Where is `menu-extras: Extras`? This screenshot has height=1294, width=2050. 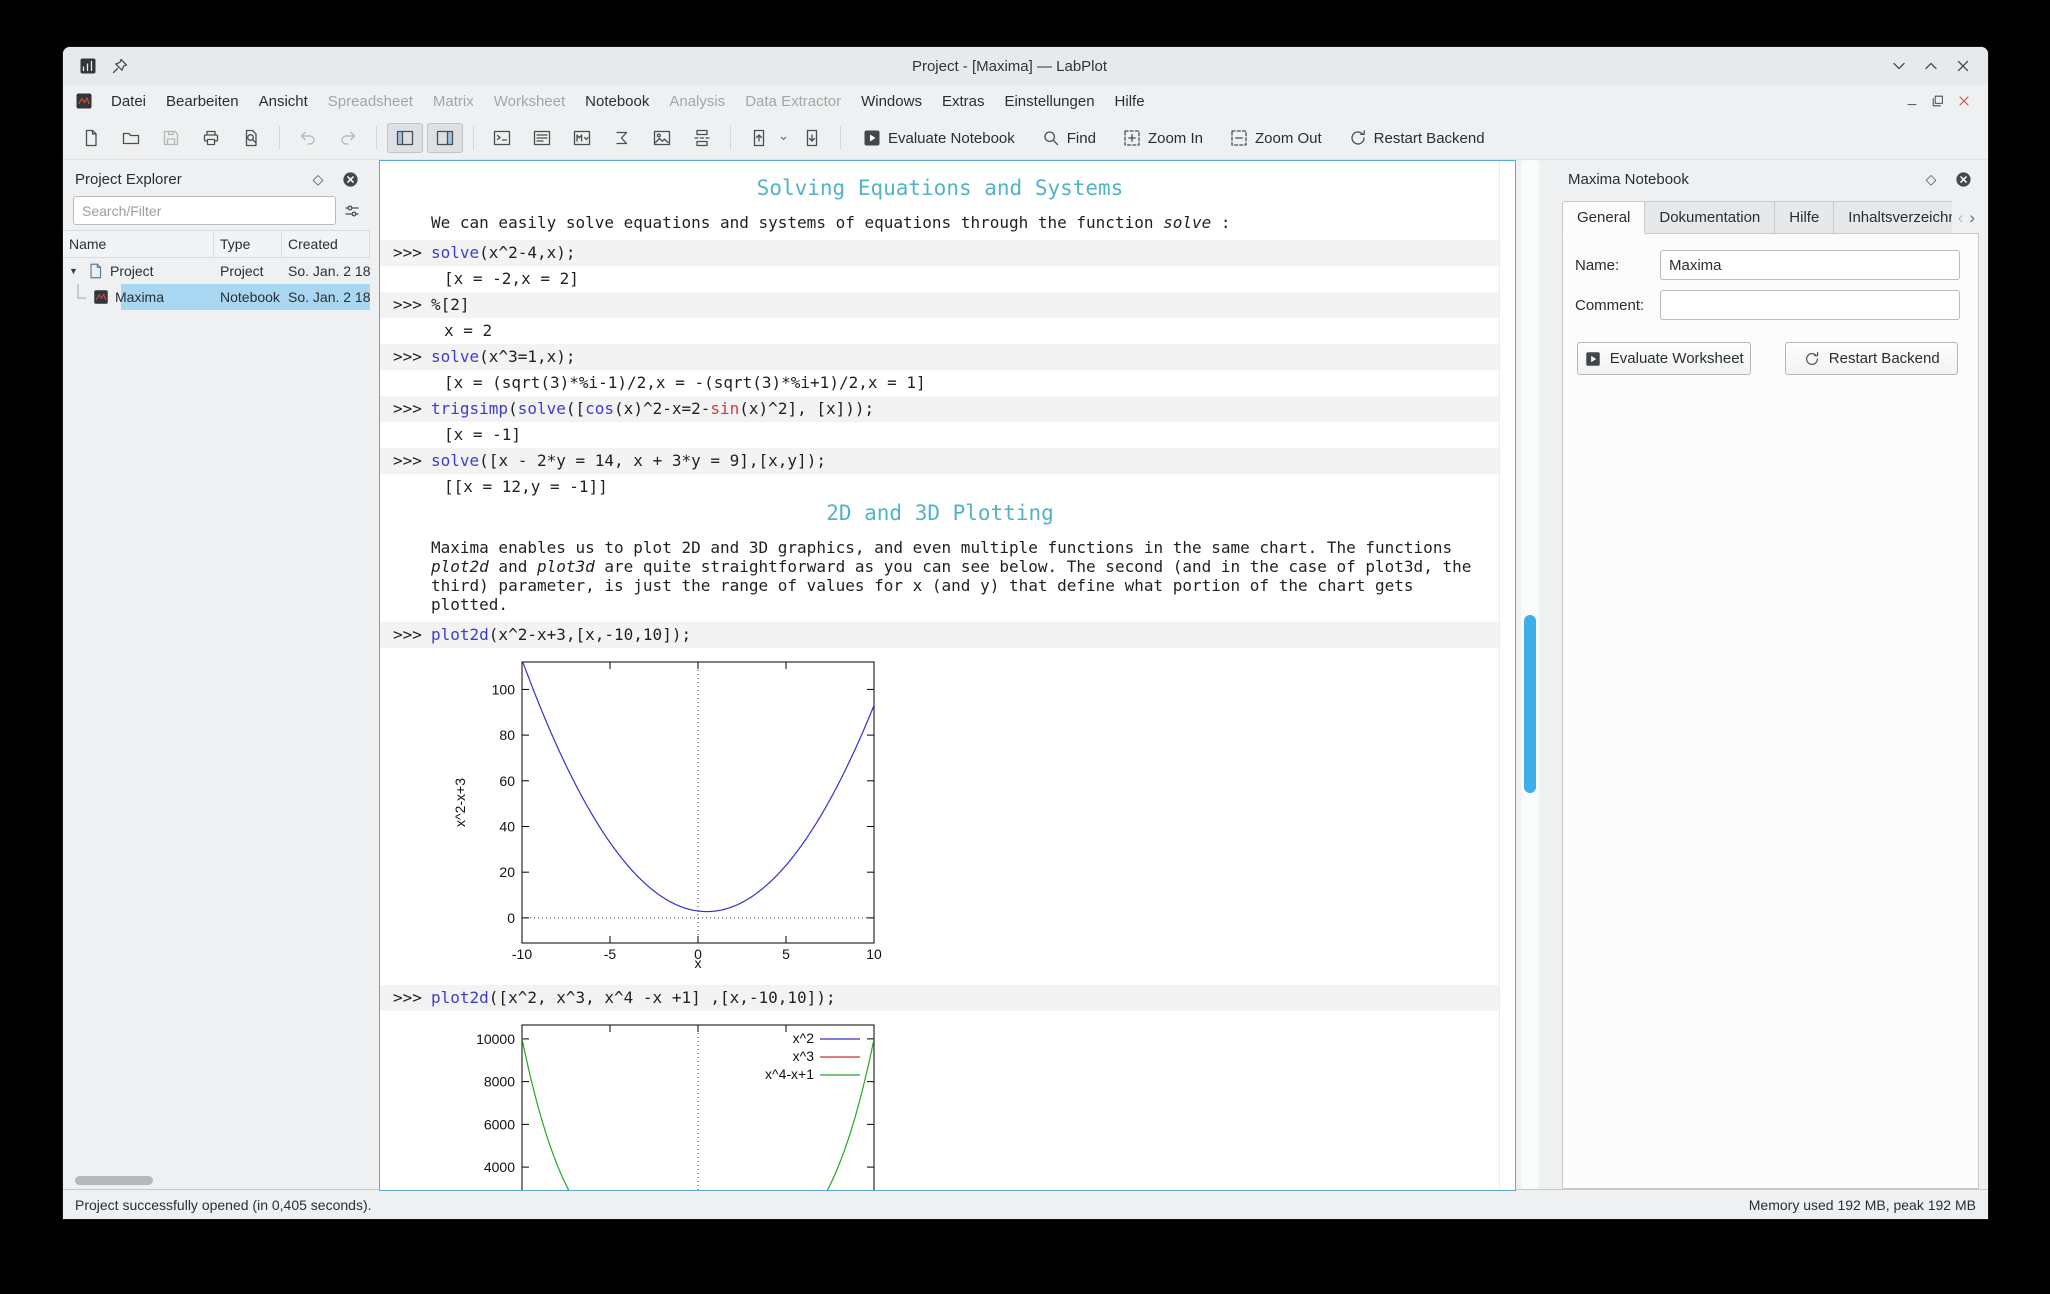 menu-extras: Extras is located at coordinates (963, 101).